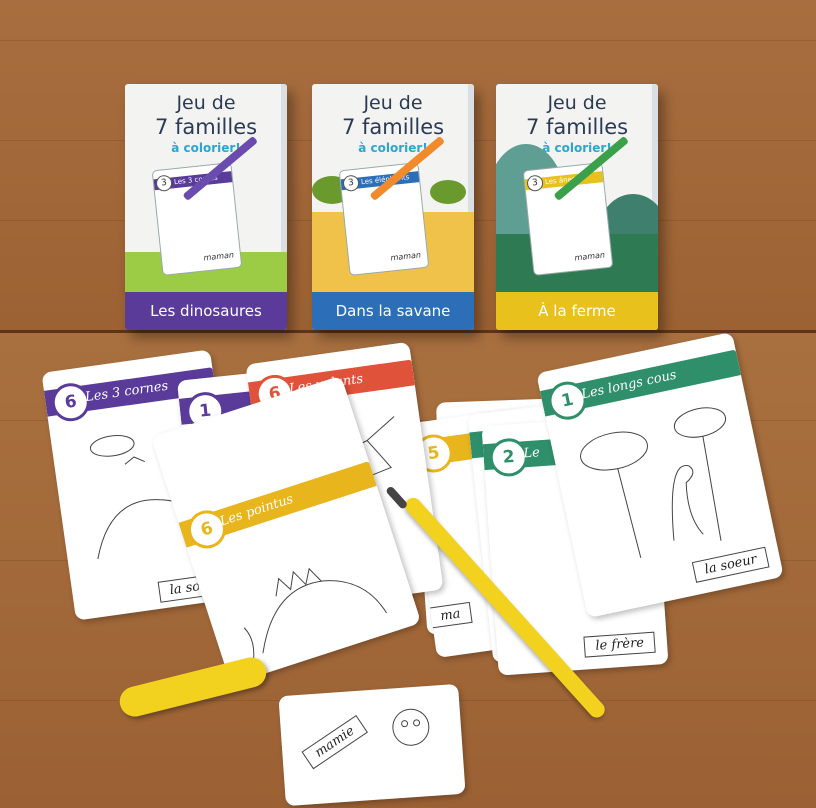 Image resolution: width=816 pixels, height=808 pixels. I want to click on box-mini-card: 3 Les ânes maman, so click(568, 219).